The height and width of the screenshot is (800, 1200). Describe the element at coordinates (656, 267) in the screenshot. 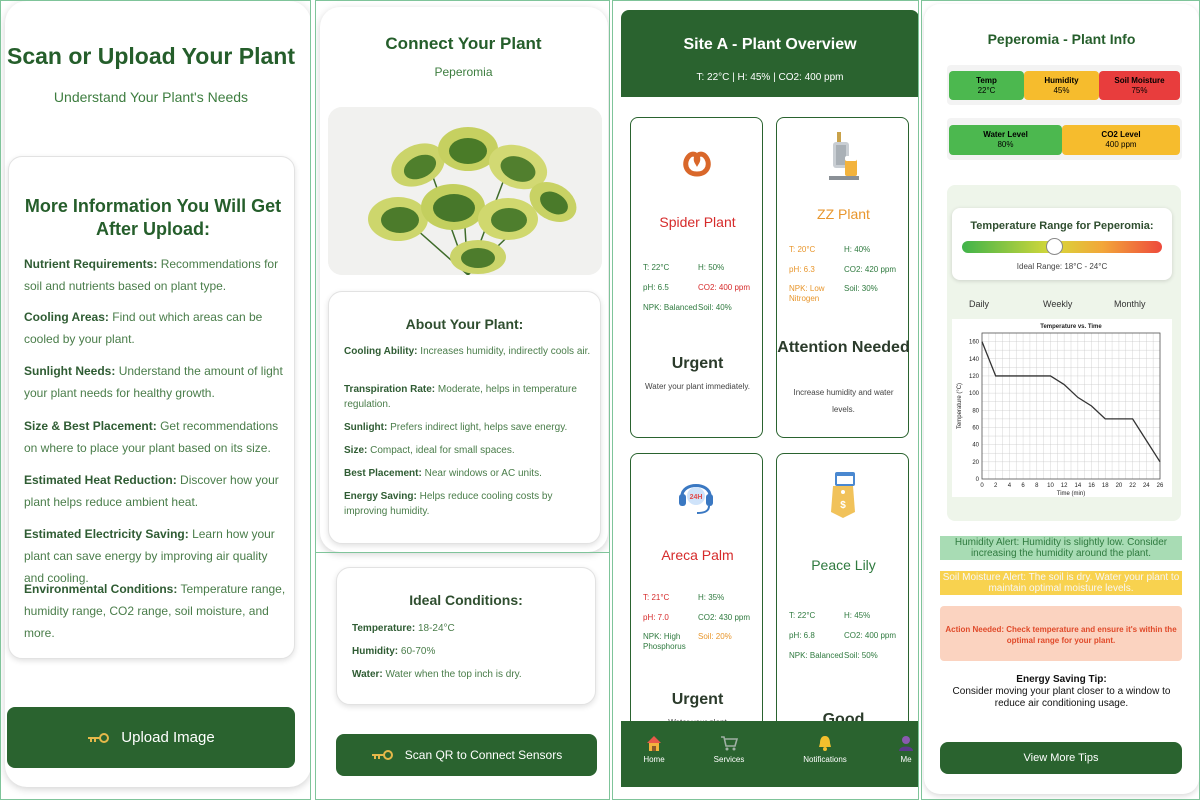

I see `stat-temp: T: 22°C` at that location.